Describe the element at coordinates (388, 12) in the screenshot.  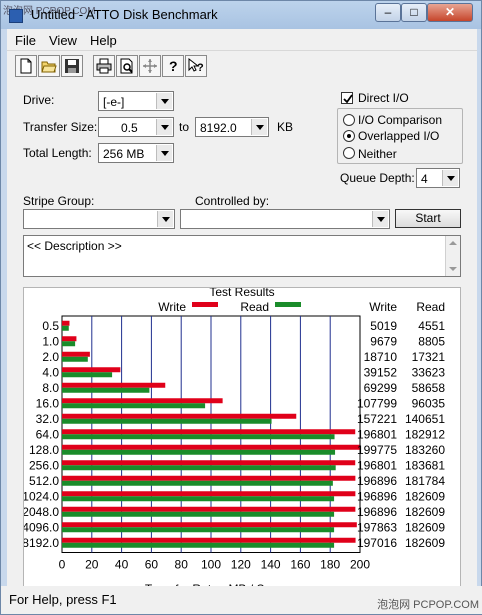
I see `minimize-button: –` at that location.